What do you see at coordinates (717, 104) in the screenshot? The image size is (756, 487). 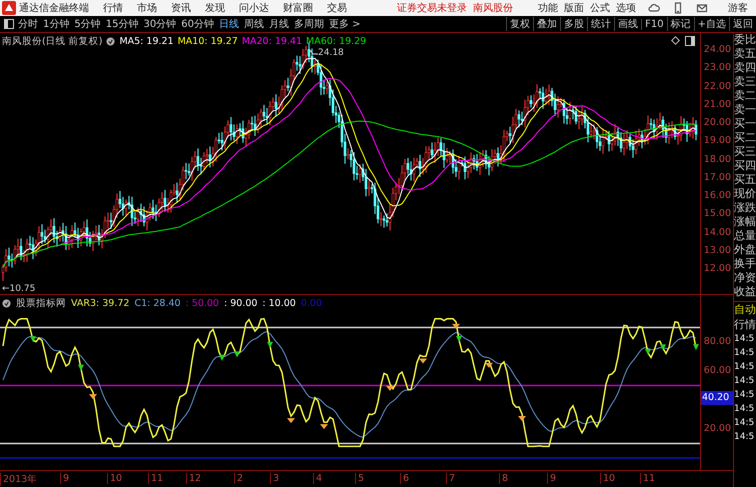 I see `axis-label: 21.00` at bounding box center [717, 104].